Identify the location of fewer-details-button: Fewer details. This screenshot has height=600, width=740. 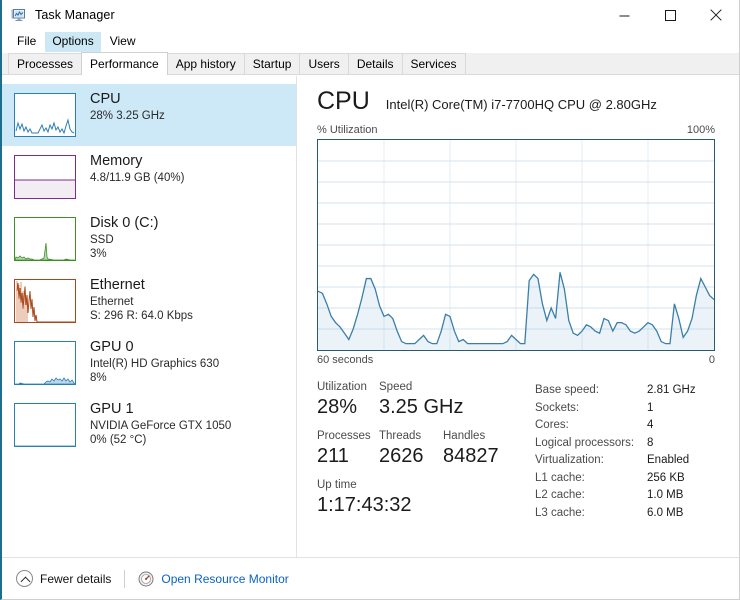
(63, 578).